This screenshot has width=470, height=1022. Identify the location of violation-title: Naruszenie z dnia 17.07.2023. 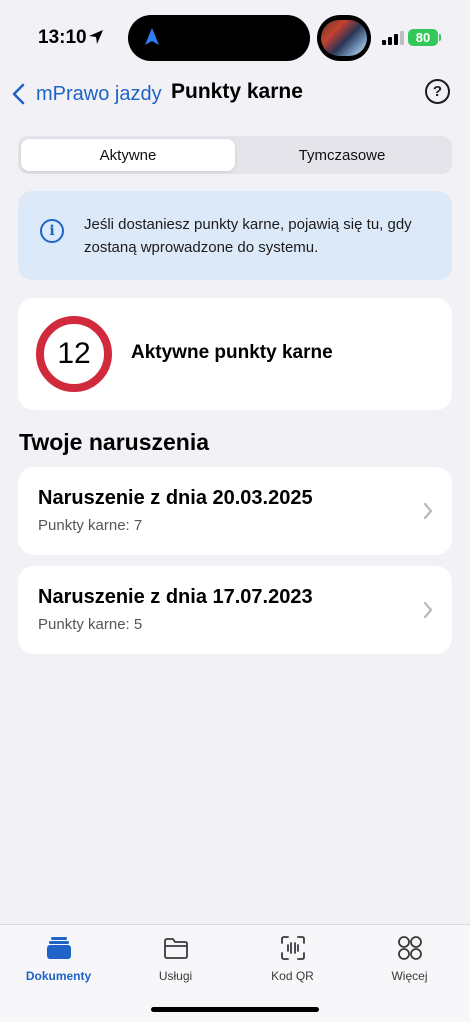
(175, 597).